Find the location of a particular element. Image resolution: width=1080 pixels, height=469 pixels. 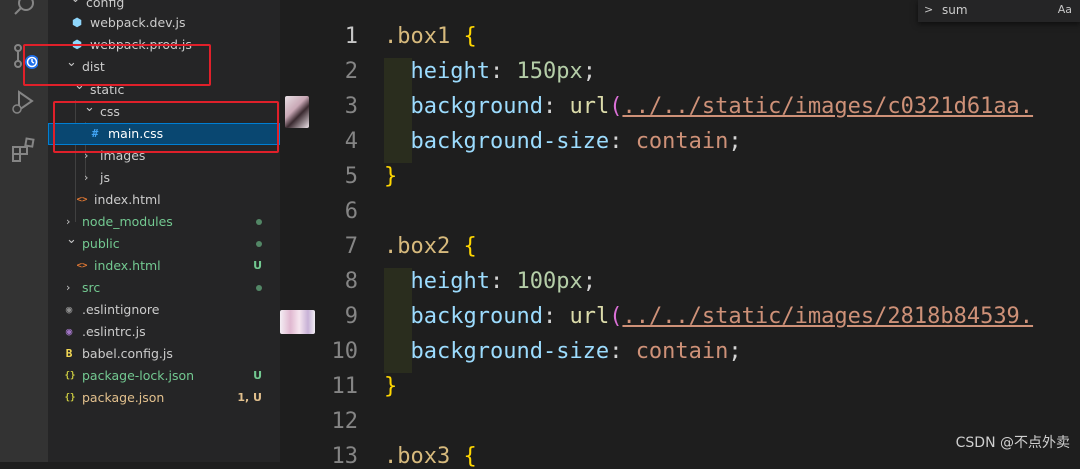

line-number: 9 is located at coordinates (351, 316).